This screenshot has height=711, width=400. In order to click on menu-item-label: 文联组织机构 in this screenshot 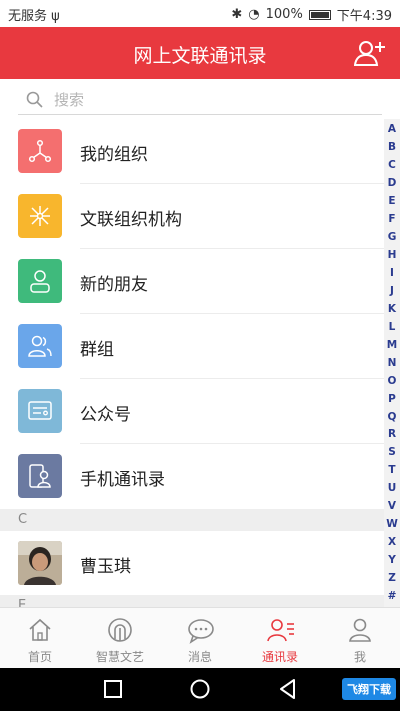, I will do `click(131, 220)`.